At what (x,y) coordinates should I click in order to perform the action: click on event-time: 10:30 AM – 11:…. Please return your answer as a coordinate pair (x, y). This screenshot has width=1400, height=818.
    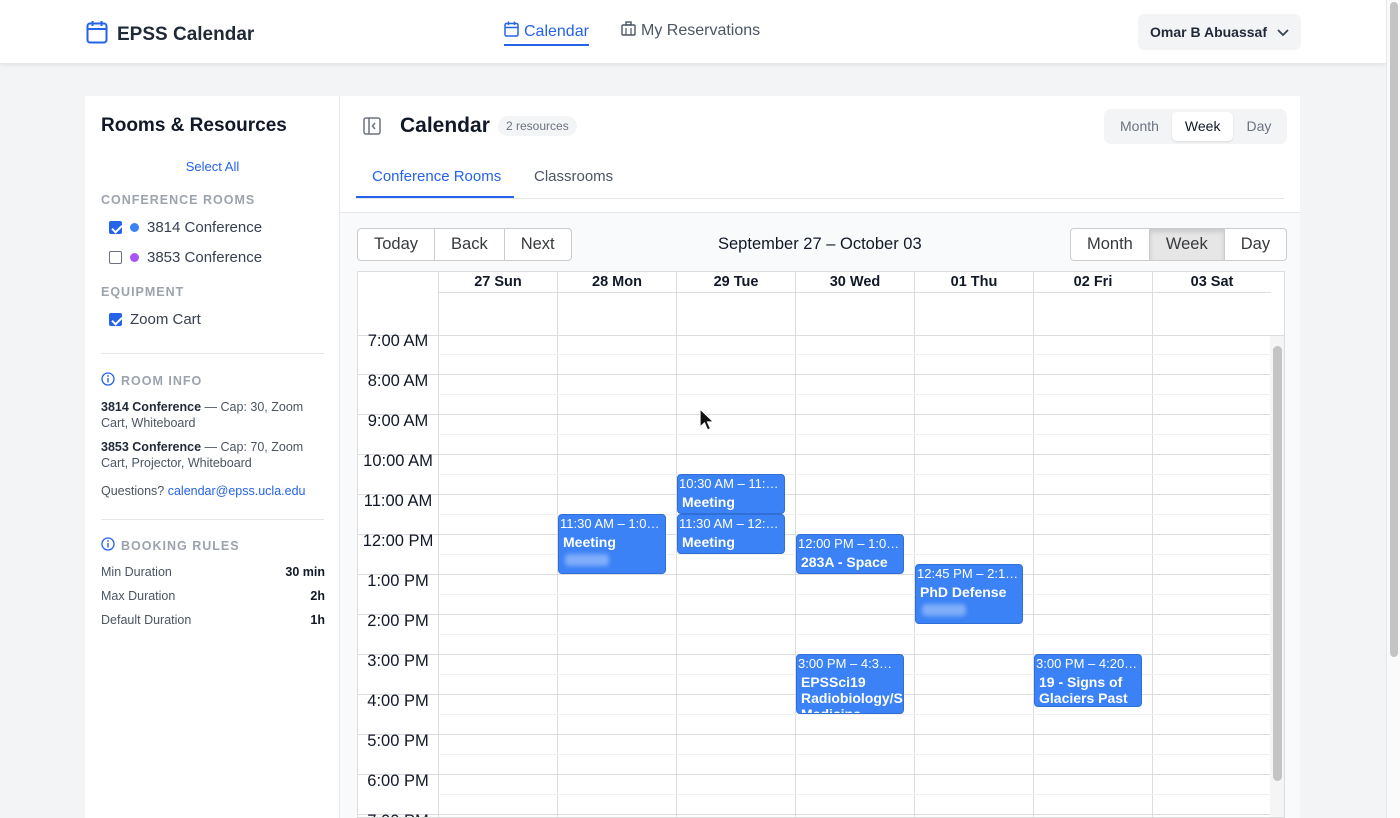
    Looking at the image, I should click on (729, 483).